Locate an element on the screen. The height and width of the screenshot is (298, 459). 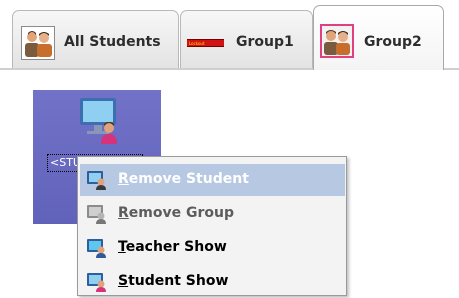
menu-item-label: Teacher Show is located at coordinates (172, 247).